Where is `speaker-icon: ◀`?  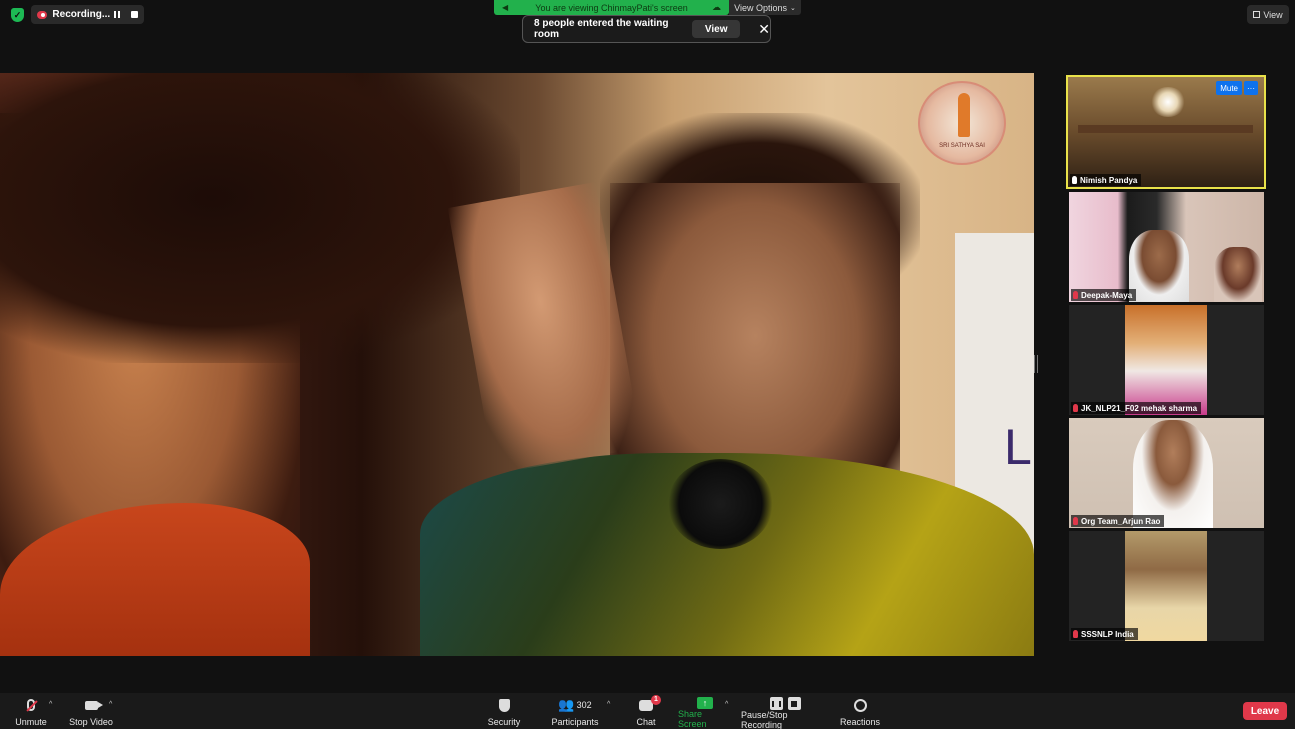
speaker-icon: ◀ is located at coordinates (505, 7).